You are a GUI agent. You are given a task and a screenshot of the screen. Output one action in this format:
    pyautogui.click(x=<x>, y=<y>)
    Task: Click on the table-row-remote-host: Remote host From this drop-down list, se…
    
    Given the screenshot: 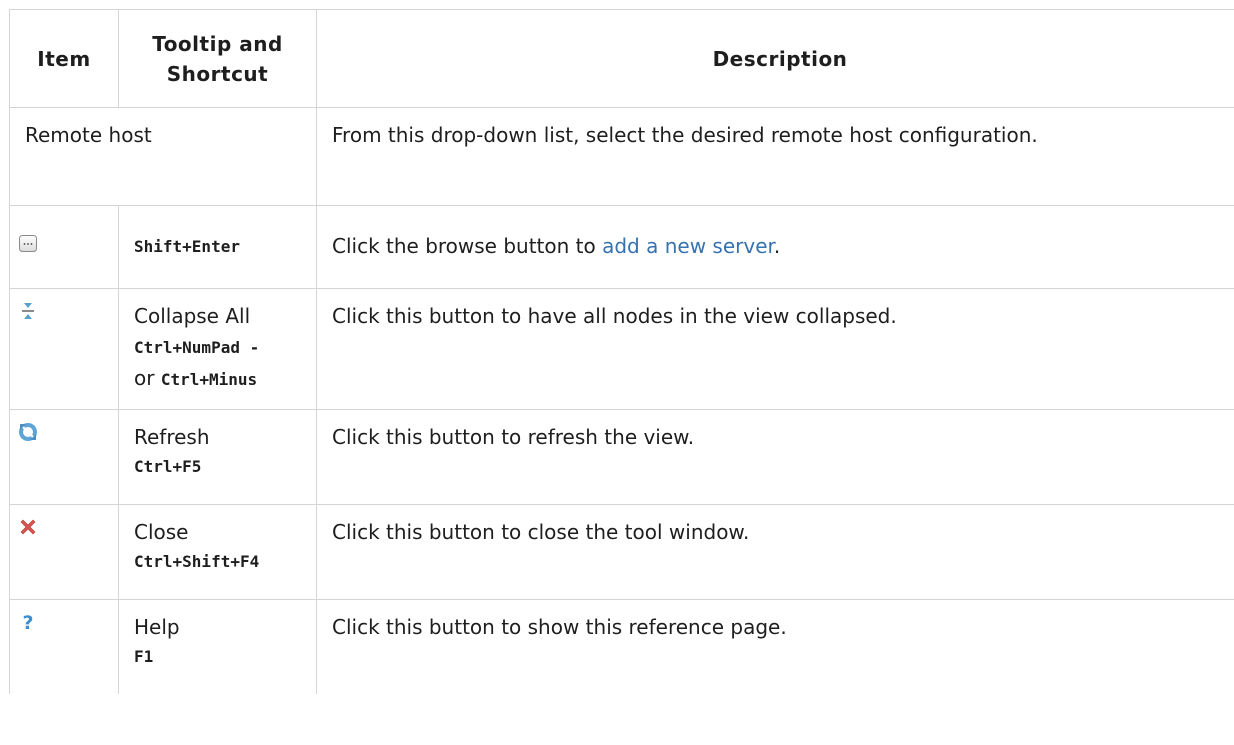 What is the action you would take?
    pyautogui.click(x=621, y=156)
    